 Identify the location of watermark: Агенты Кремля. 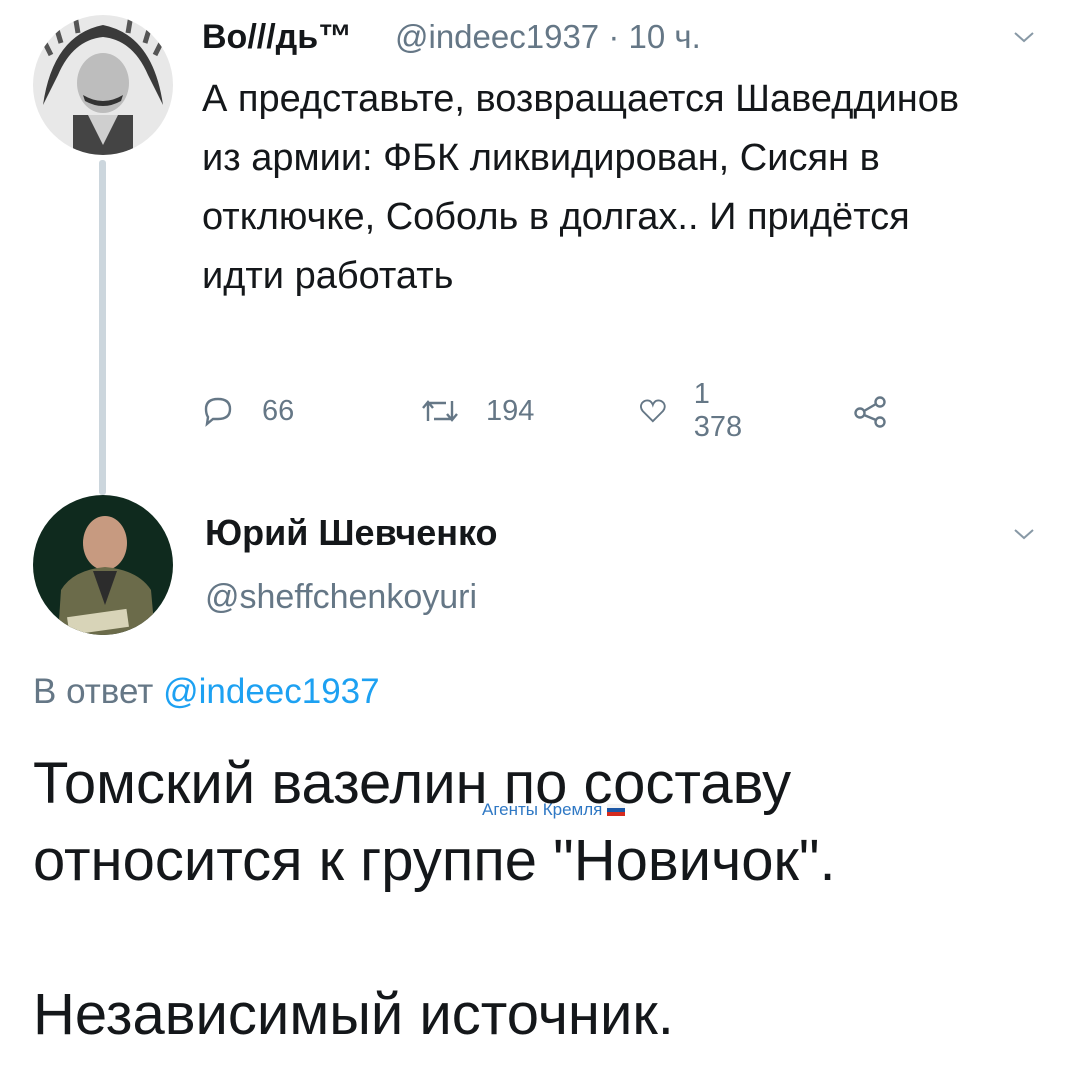
(554, 810).